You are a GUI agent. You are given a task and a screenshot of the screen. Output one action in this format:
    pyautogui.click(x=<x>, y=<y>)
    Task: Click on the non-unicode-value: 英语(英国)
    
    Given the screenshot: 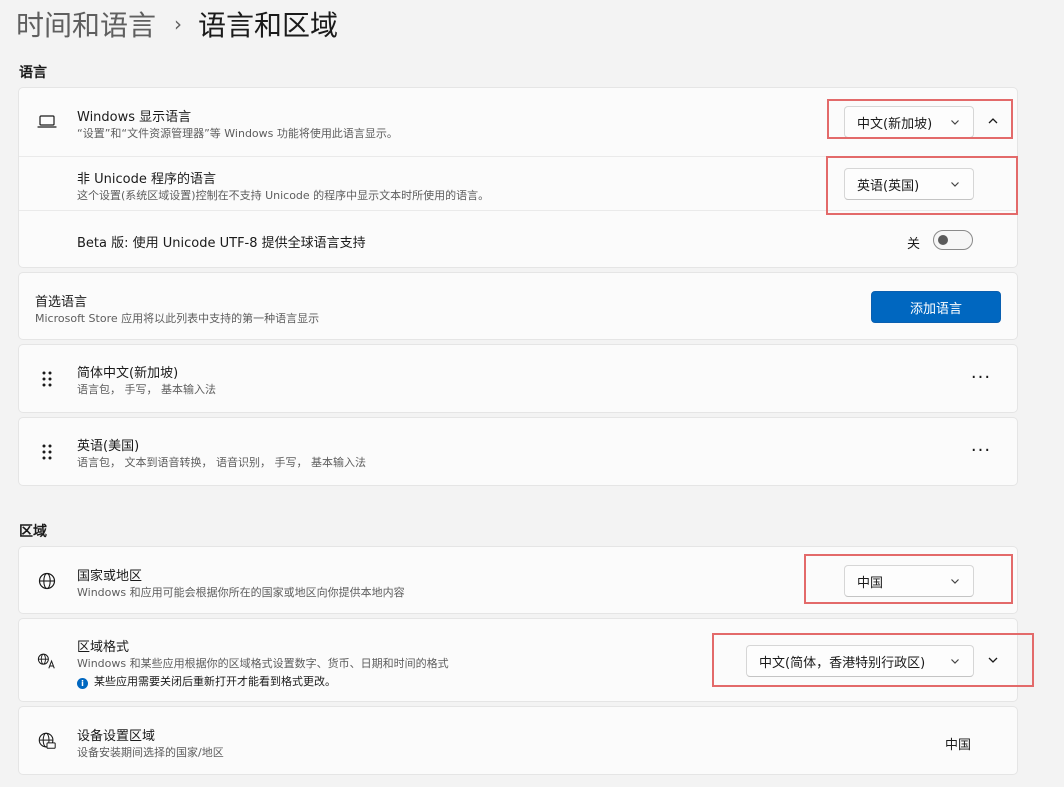 What is the action you would take?
    pyautogui.click(x=888, y=186)
    